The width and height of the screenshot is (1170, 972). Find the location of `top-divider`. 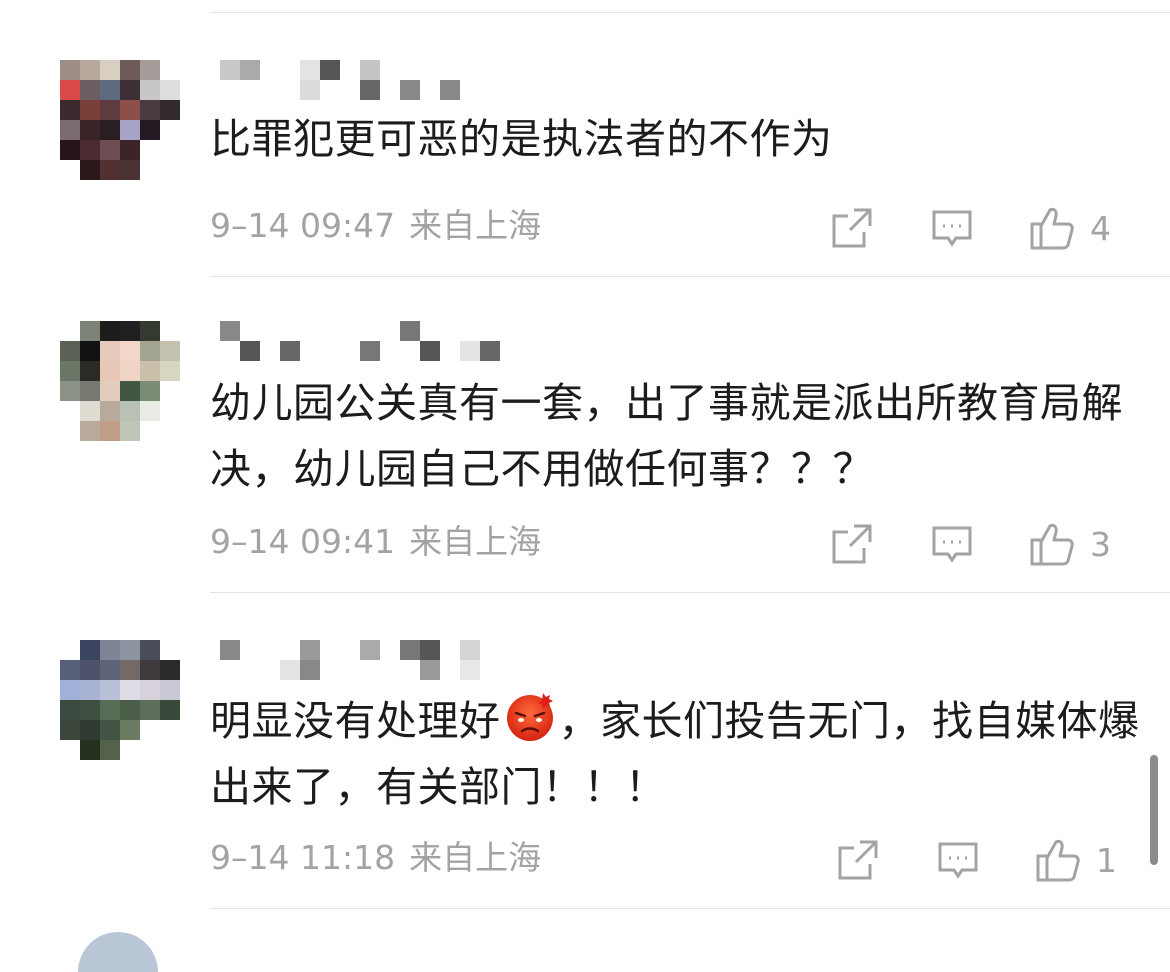

top-divider is located at coordinates (690, 12).